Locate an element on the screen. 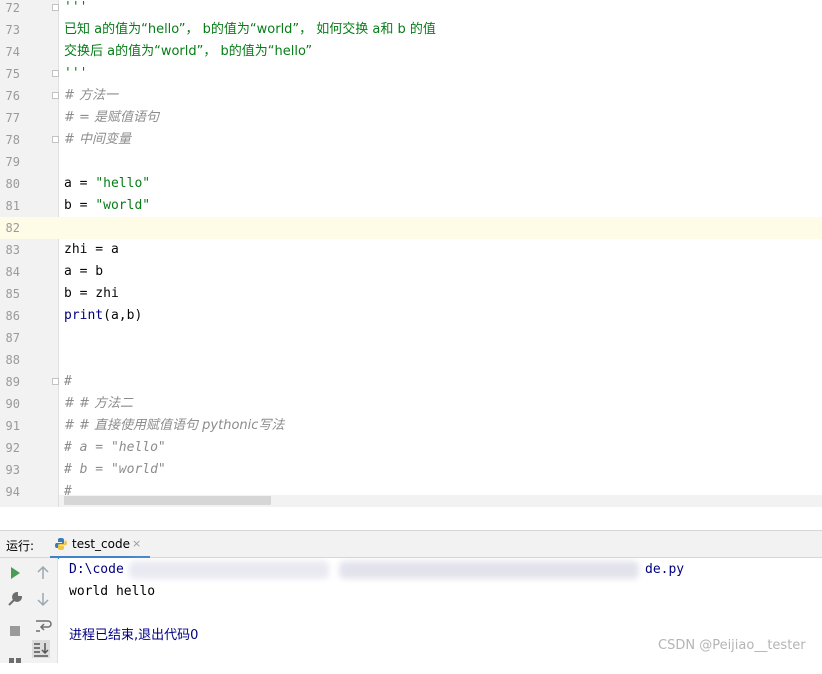  line-number: 82 is located at coordinates (12, 228).